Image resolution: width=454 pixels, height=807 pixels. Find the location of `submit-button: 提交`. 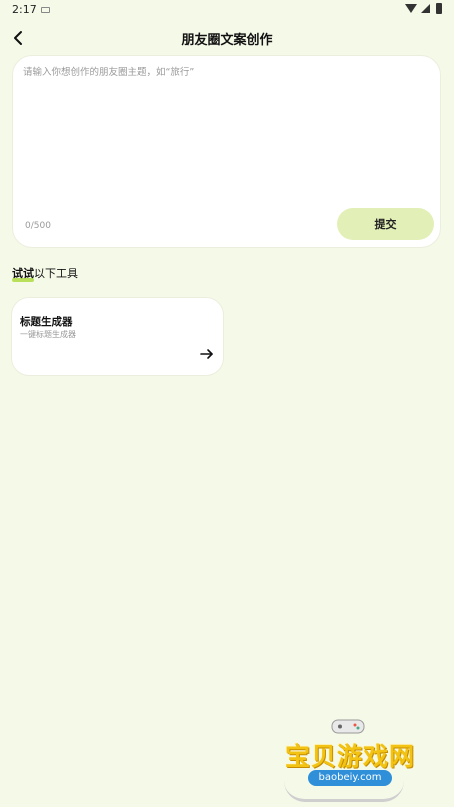

submit-button: 提交 is located at coordinates (385, 224).